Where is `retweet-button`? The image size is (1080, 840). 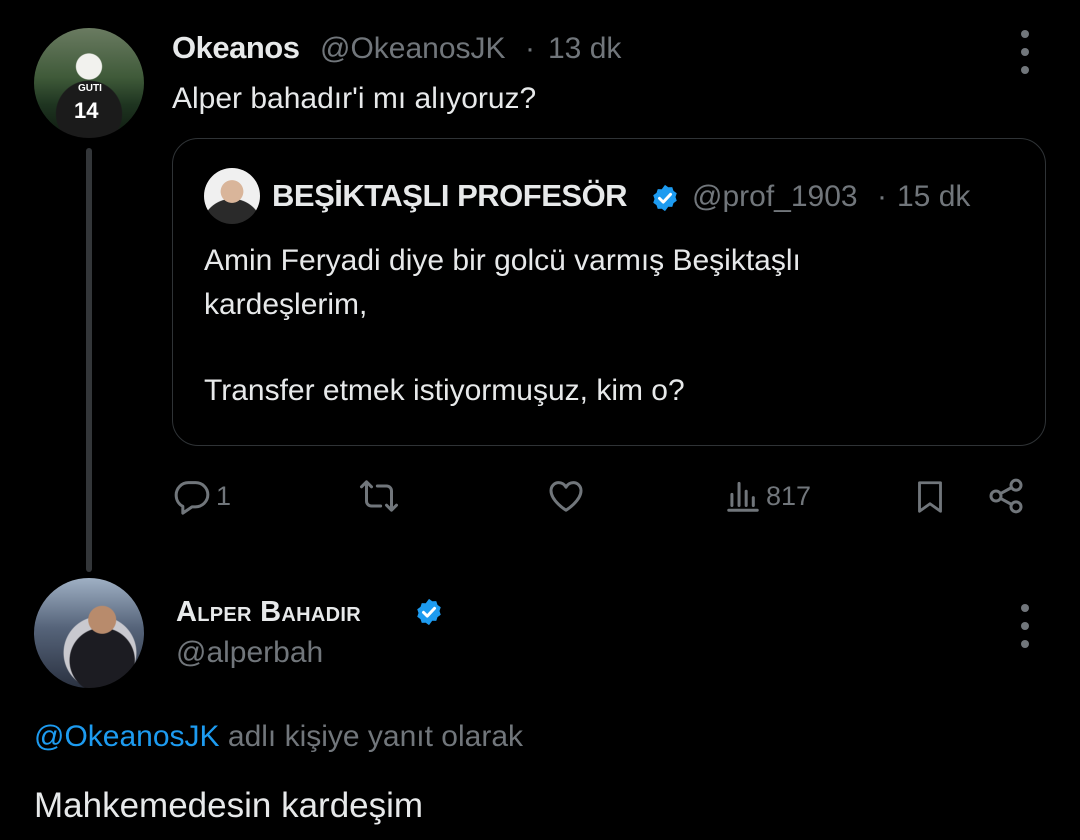
retweet-button is located at coordinates (379, 496).